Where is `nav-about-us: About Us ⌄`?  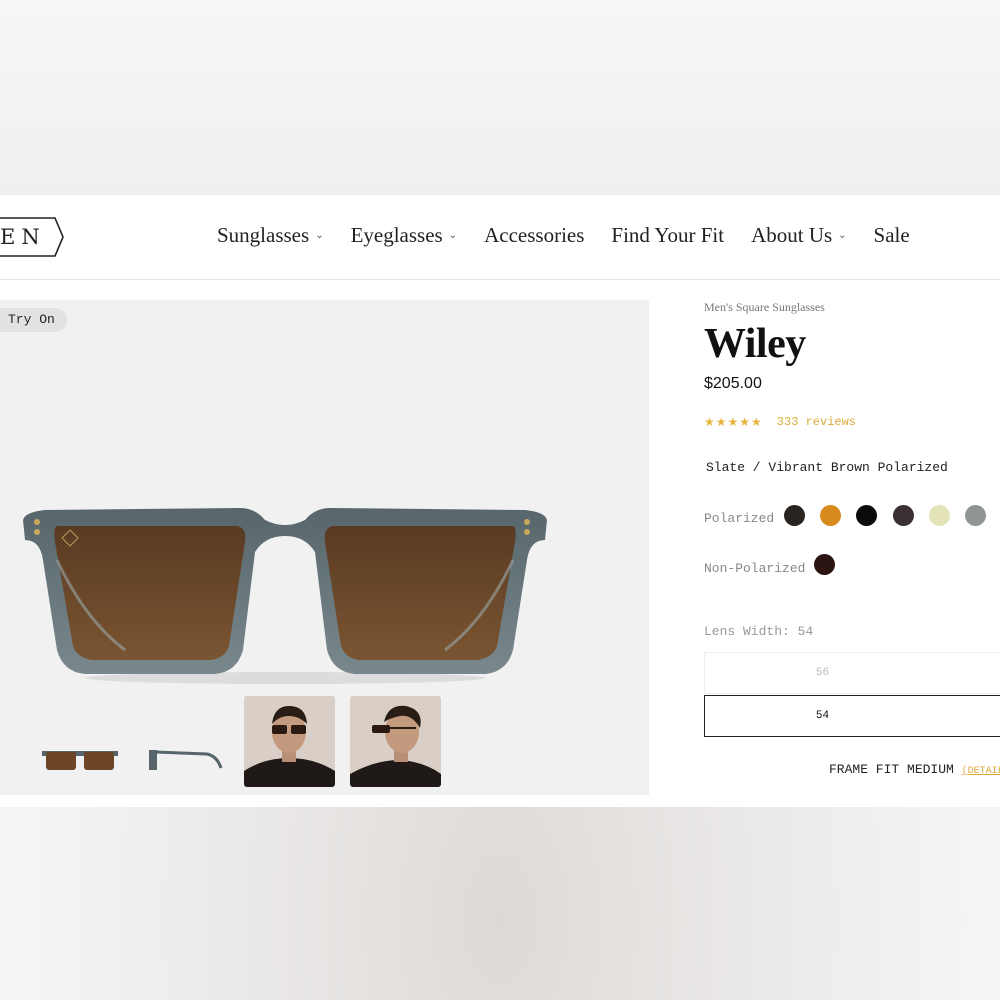 nav-about-us: About Us ⌄ is located at coordinates (798, 235).